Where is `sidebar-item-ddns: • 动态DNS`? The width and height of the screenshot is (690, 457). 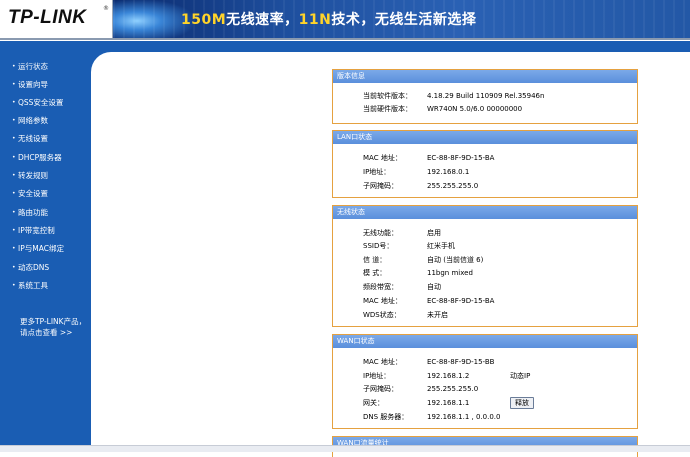
sidebar-item-ddns: • 动态DNS is located at coordinates (51, 267).